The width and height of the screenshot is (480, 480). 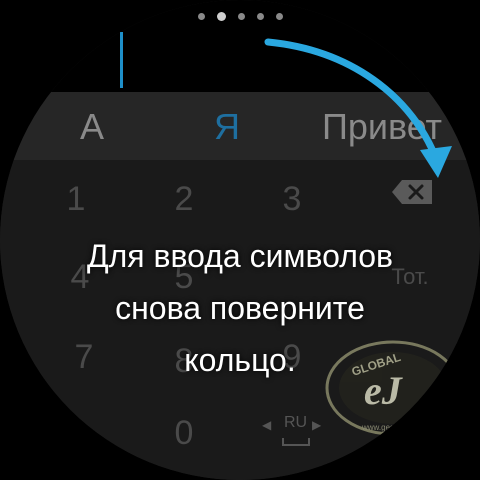 I want to click on suggestion-2: Я, so click(x=227, y=127).